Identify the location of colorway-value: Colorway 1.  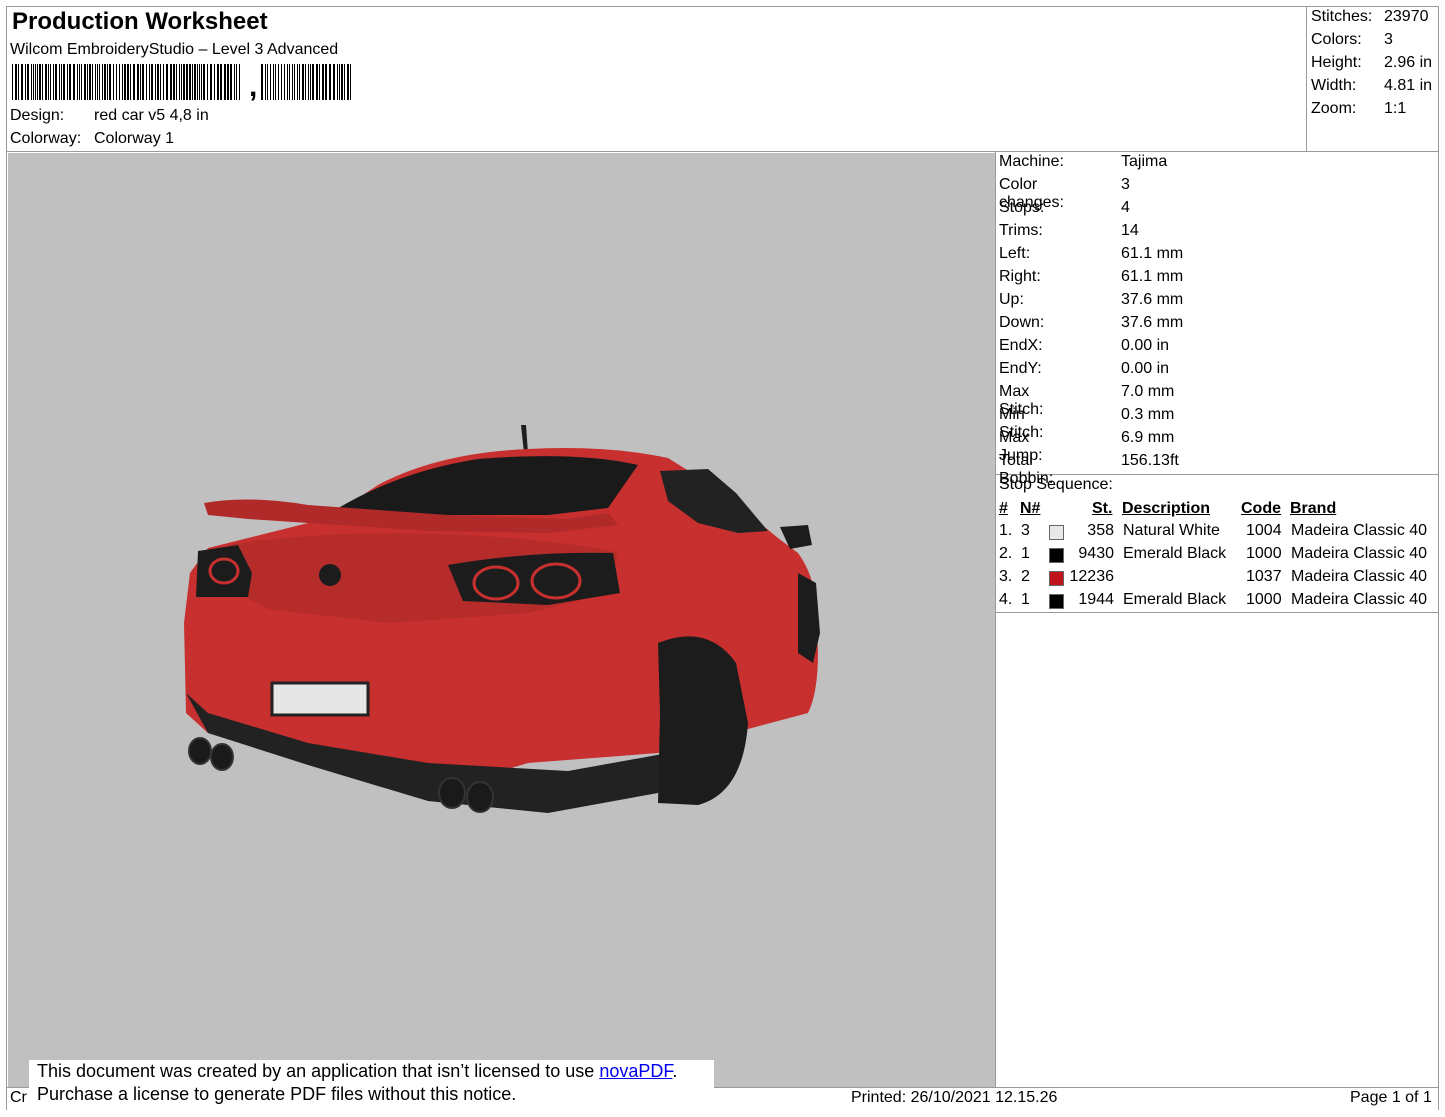
(134, 138).